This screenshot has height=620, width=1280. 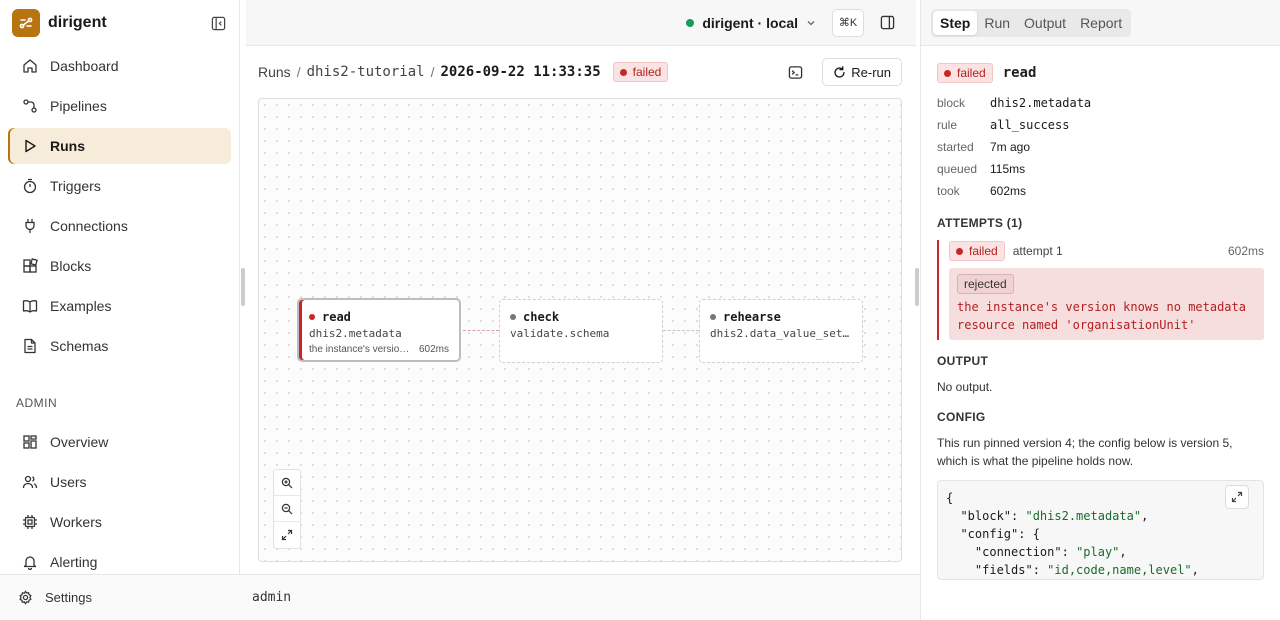 I want to click on run-status-badge: failed, so click(x=640, y=72).